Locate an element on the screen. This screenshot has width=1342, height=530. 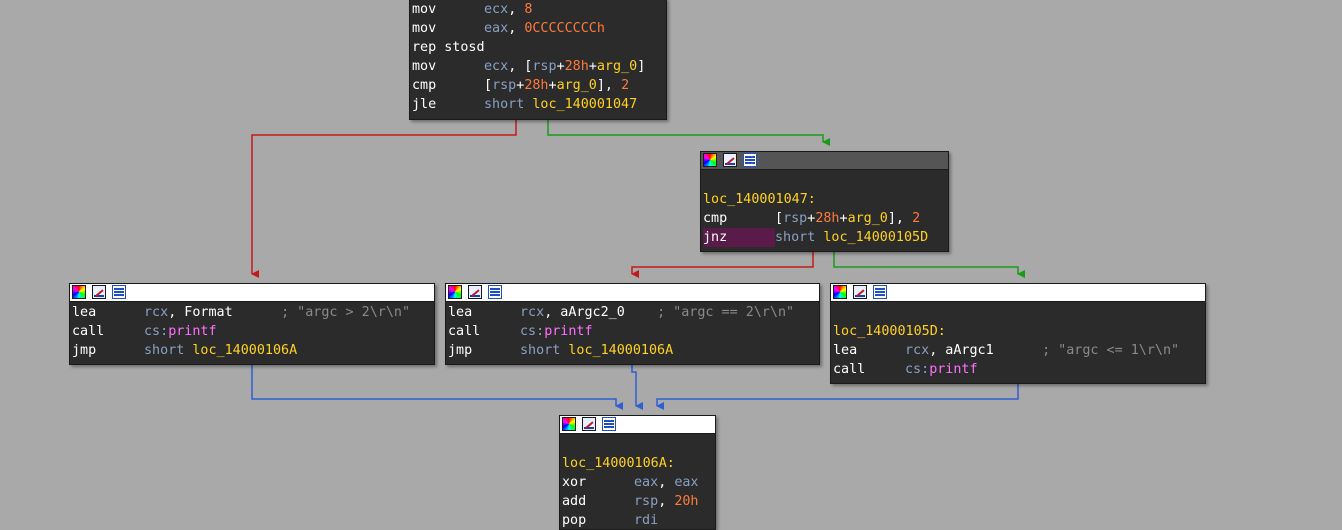
block-label: loc_140001047: is located at coordinates (825, 199).